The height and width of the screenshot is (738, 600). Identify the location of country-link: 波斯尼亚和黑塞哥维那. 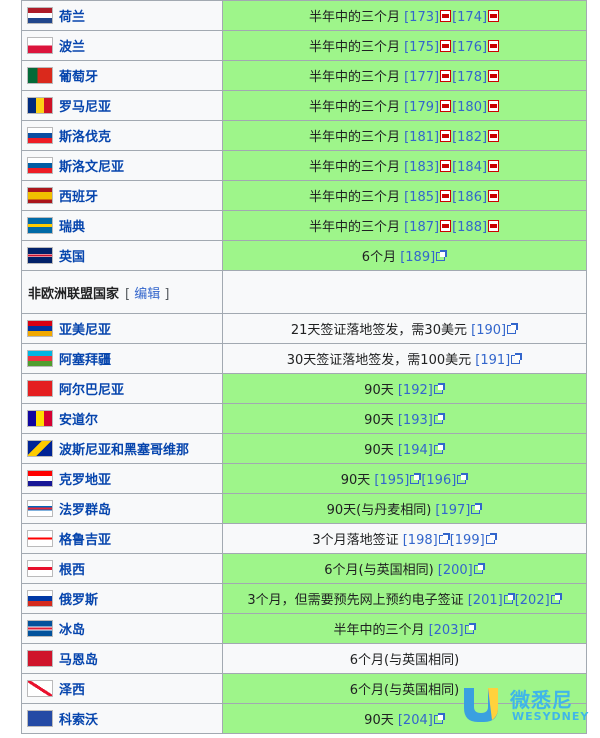
(124, 450).